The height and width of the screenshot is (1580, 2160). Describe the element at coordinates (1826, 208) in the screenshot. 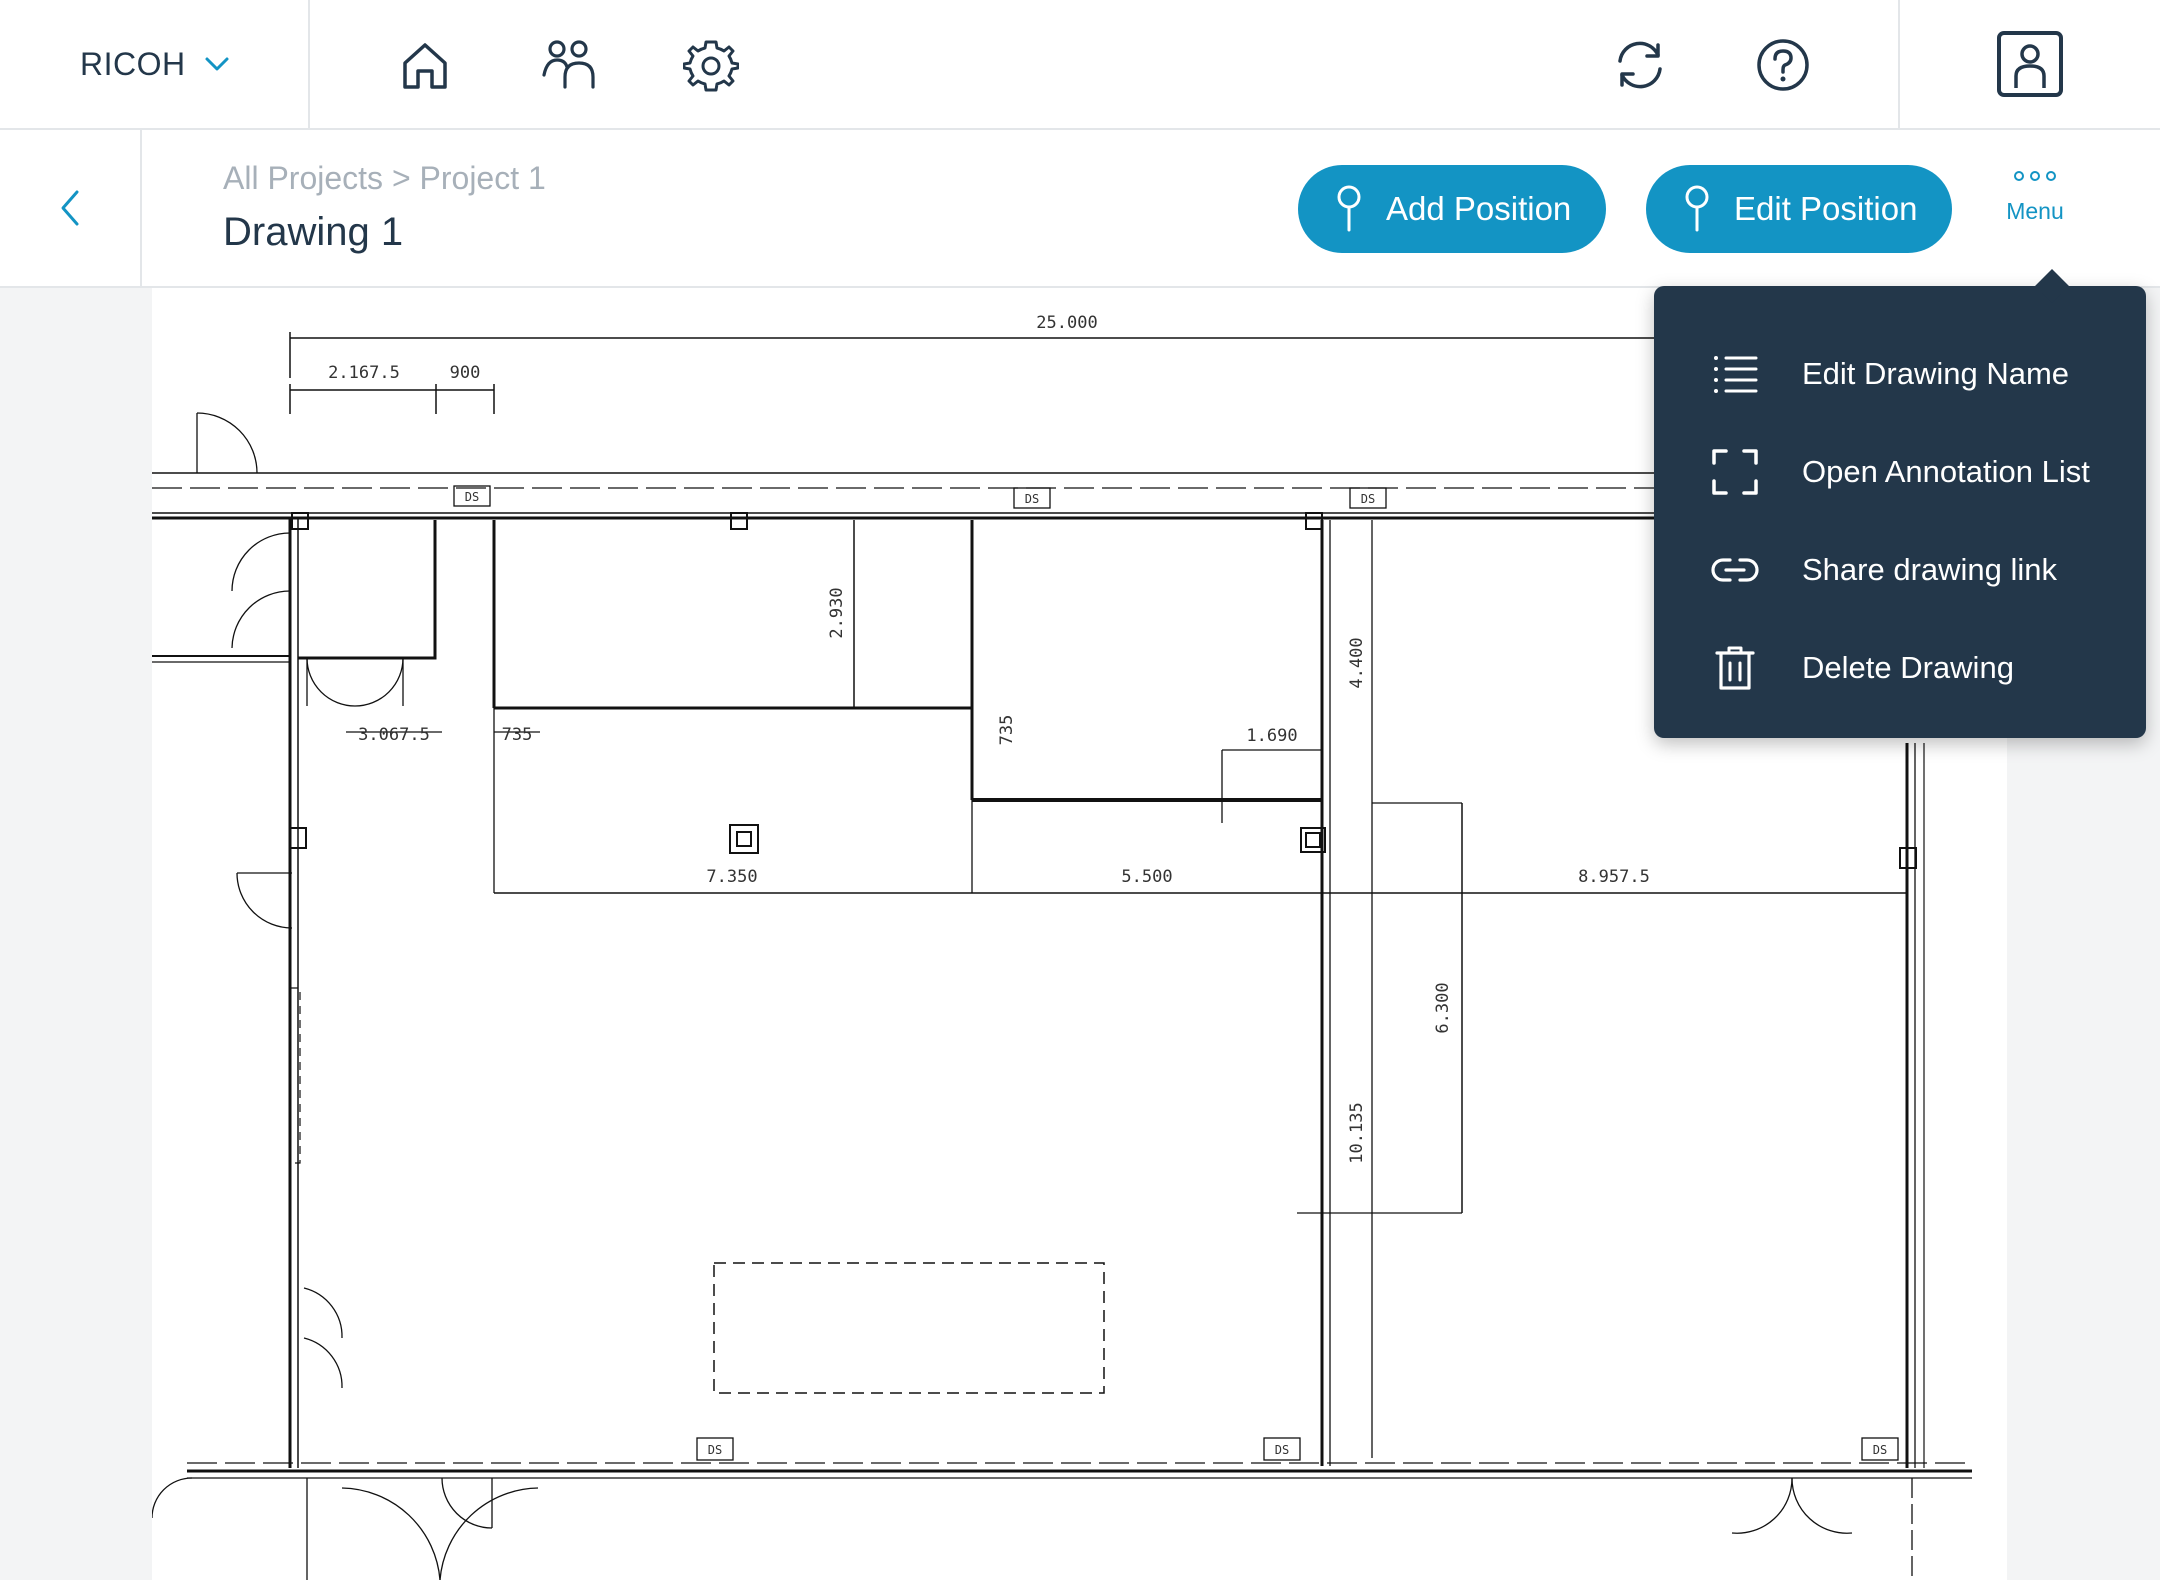

I see `edit-position-label: Edit Position` at that location.